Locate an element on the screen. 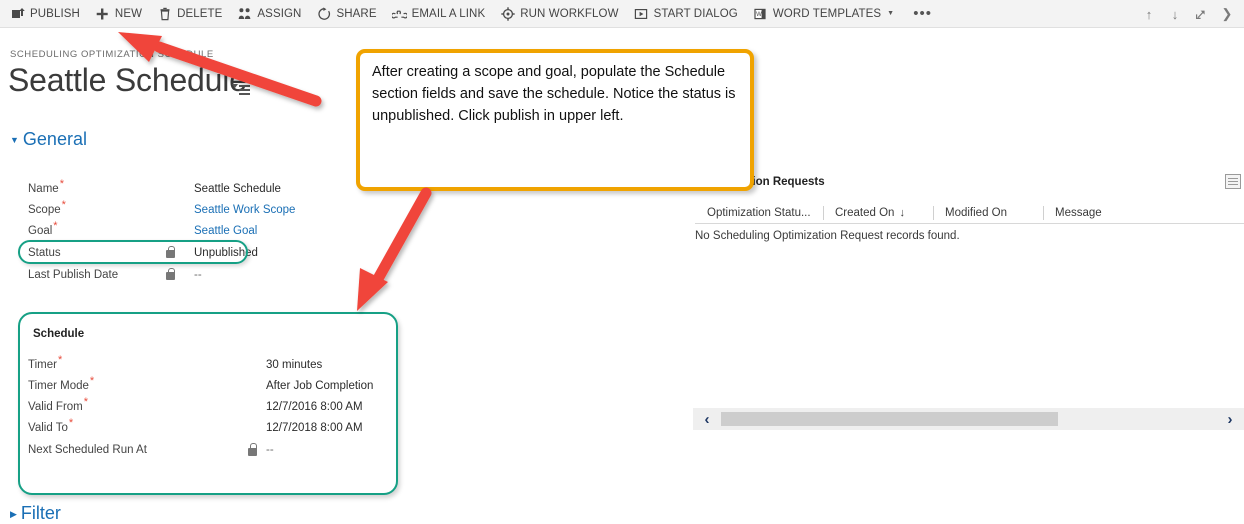 The height and width of the screenshot is (524, 1244). arrow-down-icon: ↓ is located at coordinates (1175, 14).